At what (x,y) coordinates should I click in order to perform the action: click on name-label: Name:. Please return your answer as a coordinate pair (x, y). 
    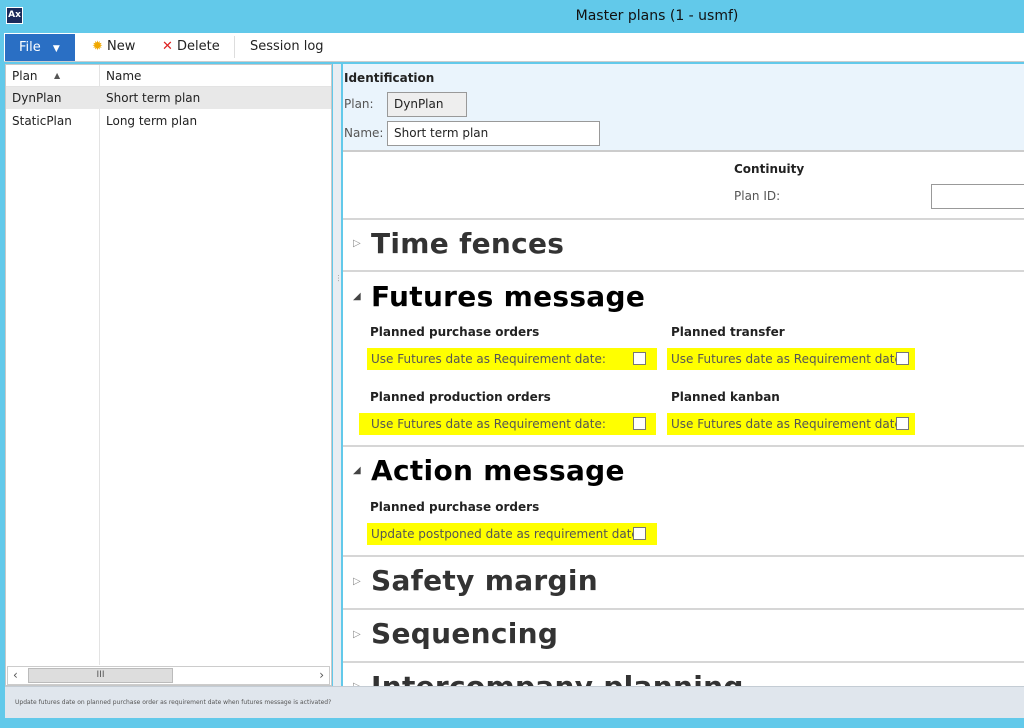
    Looking at the image, I should click on (364, 133).